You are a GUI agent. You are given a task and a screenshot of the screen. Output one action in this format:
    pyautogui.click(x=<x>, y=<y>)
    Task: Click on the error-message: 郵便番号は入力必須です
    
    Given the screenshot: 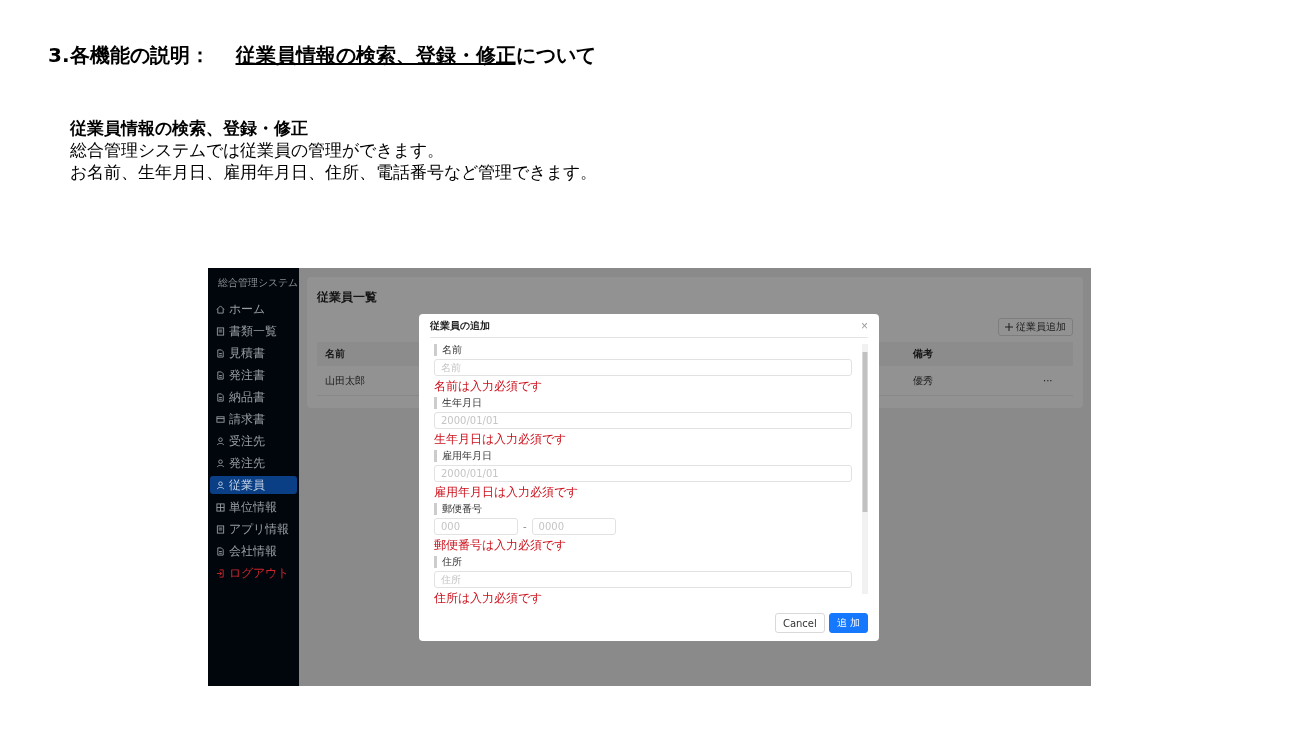 What is the action you would take?
    pyautogui.click(x=500, y=545)
    